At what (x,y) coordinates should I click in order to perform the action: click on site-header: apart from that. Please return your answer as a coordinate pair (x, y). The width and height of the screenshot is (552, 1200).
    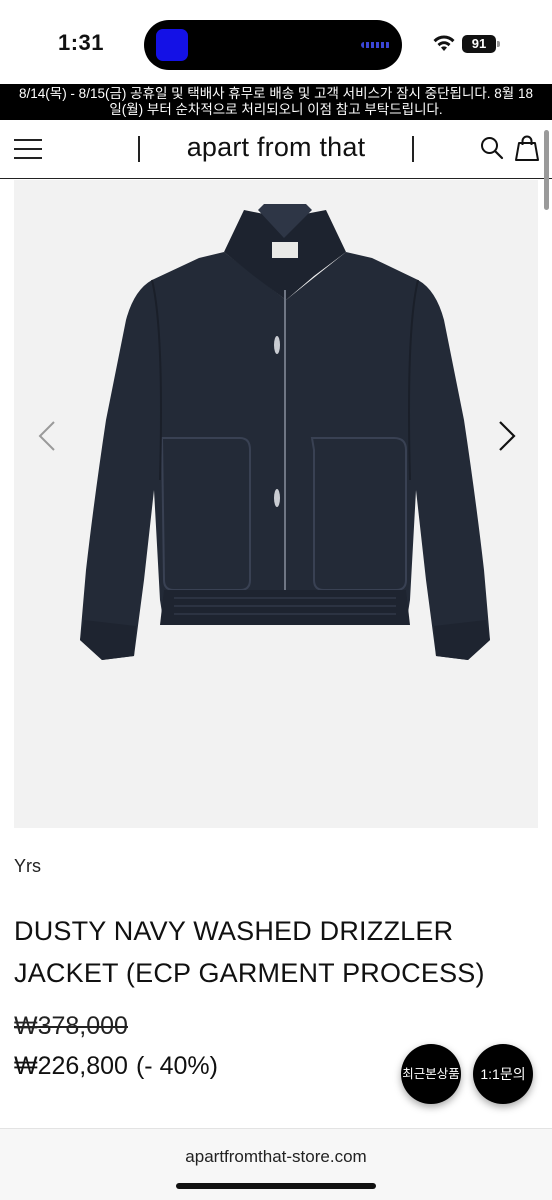
    Looking at the image, I should click on (276, 149).